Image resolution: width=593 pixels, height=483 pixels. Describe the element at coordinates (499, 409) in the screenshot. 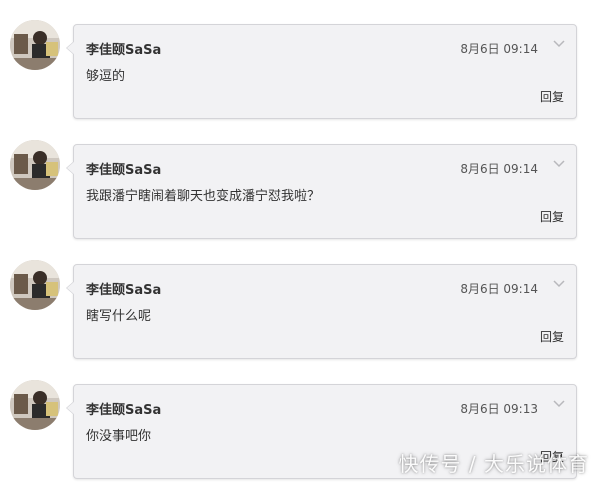

I see `comment-time: 8月6日 09:13` at that location.